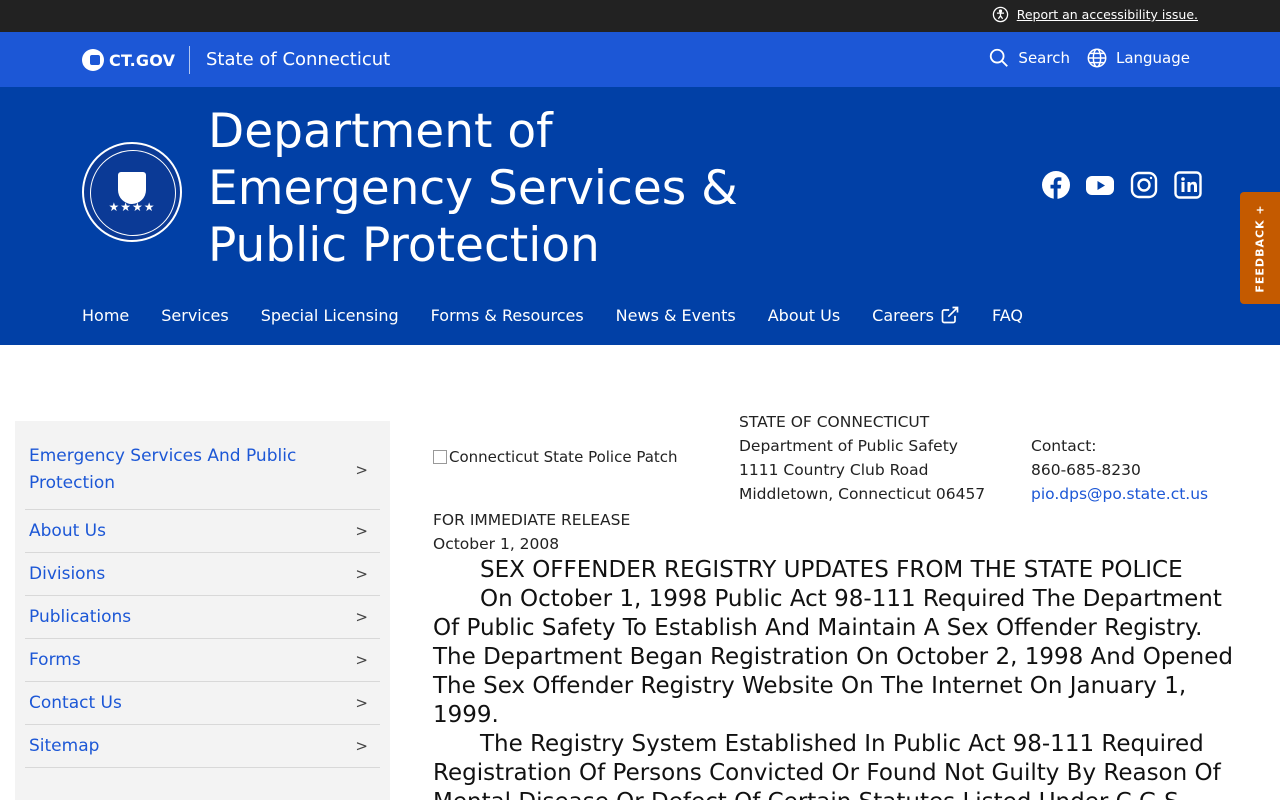 Image resolution: width=1280 pixels, height=800 pixels. Describe the element at coordinates (142, 60) in the screenshot. I see `ct-logo-text: CT.GOV` at that location.